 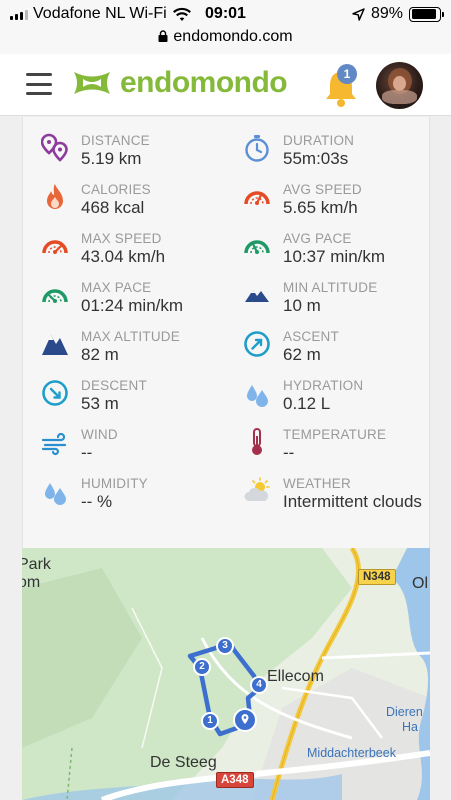 I want to click on stat-label: MIN ALTITUDE, so click(x=330, y=287).